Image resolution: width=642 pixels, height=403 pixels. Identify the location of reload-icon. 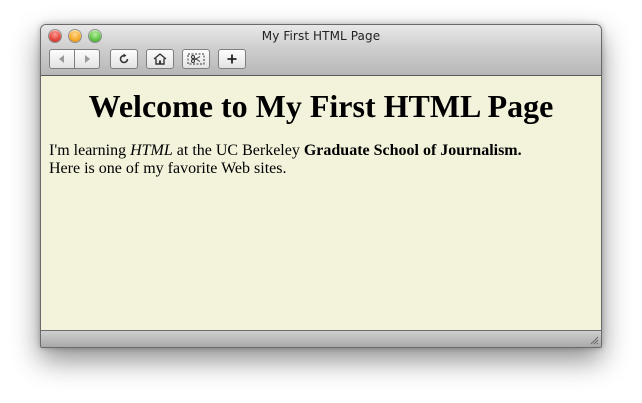
(124, 58).